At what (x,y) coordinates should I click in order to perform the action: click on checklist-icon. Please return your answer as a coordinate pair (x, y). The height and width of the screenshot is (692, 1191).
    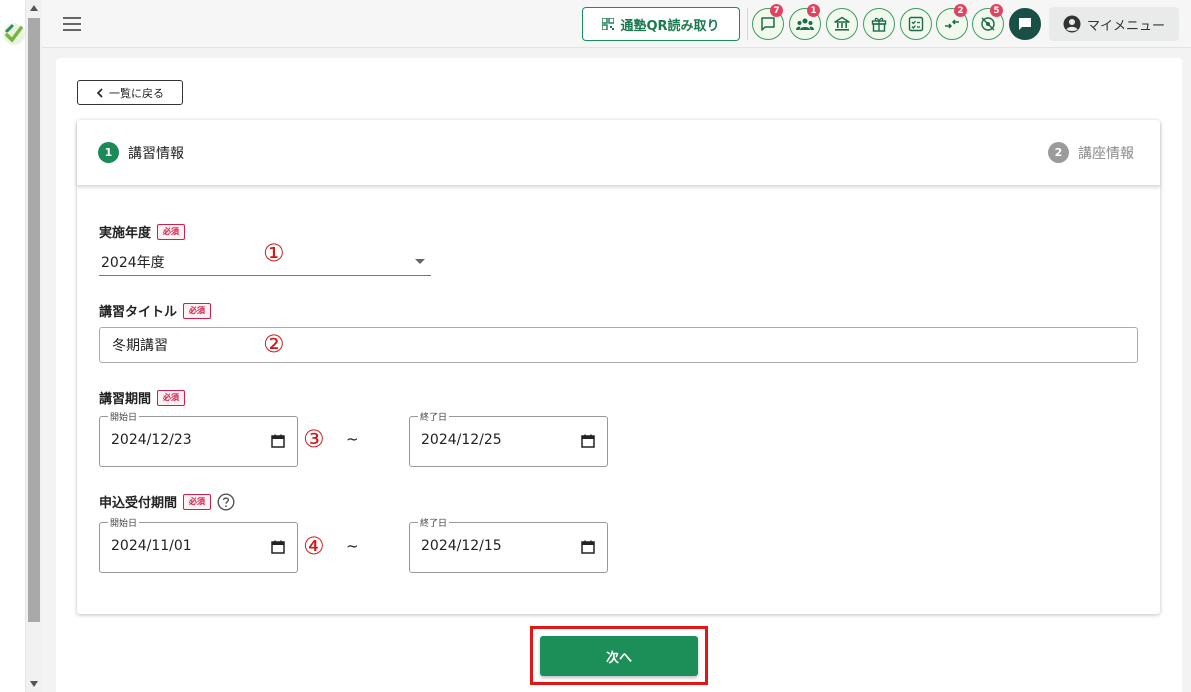
    Looking at the image, I should click on (916, 24).